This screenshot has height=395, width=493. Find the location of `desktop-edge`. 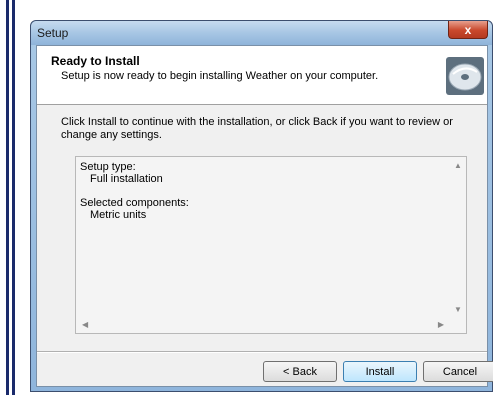

desktop-edge is located at coordinates (7, 197).